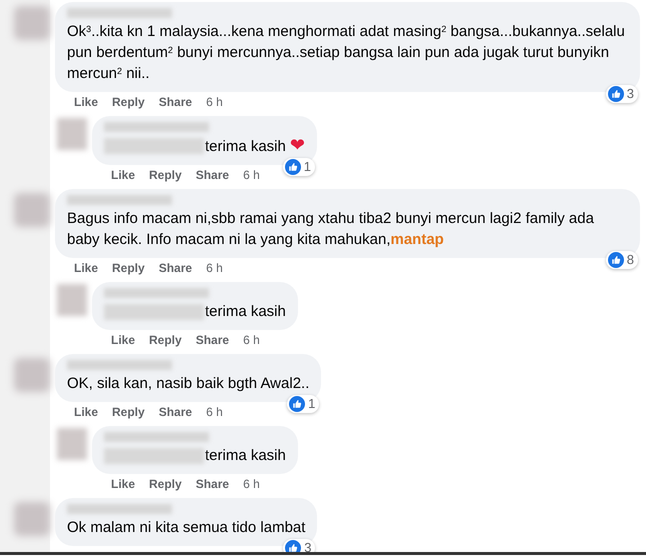 The image size is (646, 559). Describe the element at coordinates (297, 146) in the screenshot. I see `heart-emoji: ❤` at that location.